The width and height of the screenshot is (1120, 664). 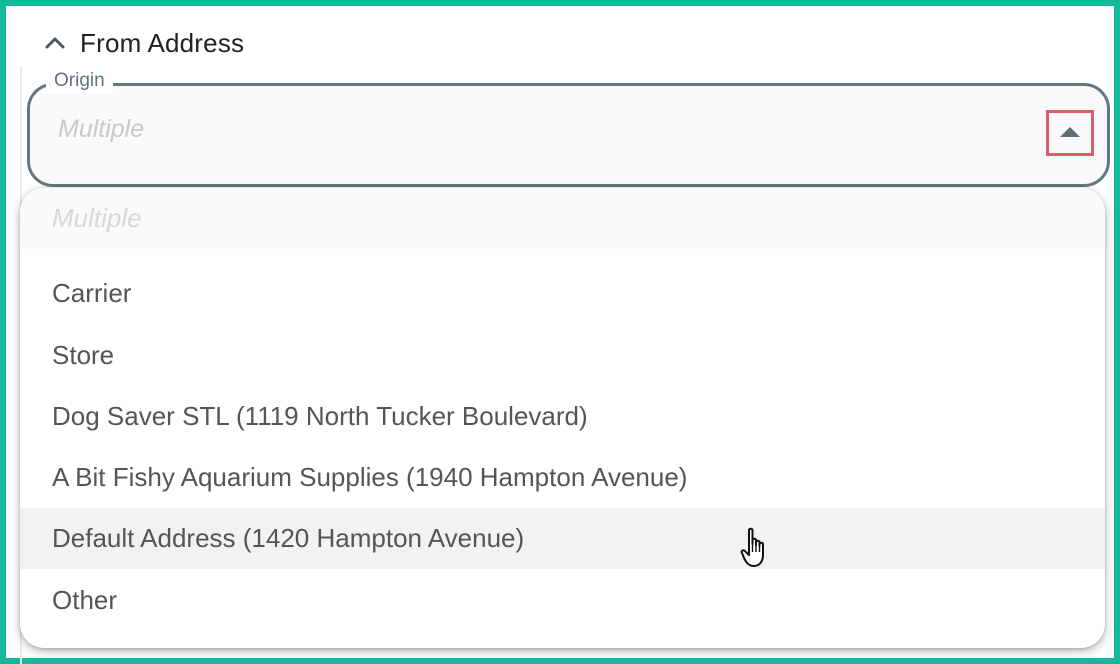 I want to click on dropdown-toggle-button, so click(x=1070, y=133).